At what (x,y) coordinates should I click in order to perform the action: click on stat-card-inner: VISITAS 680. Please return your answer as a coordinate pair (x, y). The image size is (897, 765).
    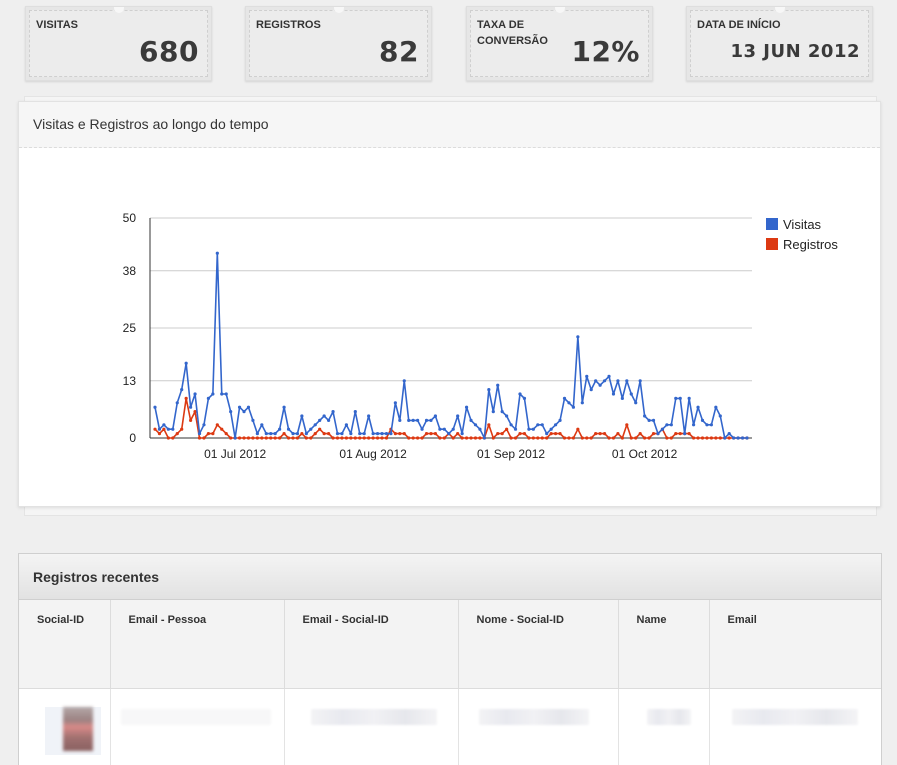
    Looking at the image, I should click on (118, 42).